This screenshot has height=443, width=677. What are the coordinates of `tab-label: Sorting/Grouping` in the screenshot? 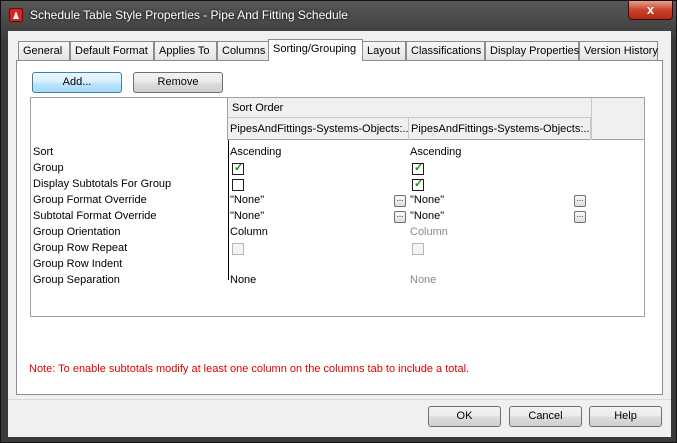 It's located at (315, 49).